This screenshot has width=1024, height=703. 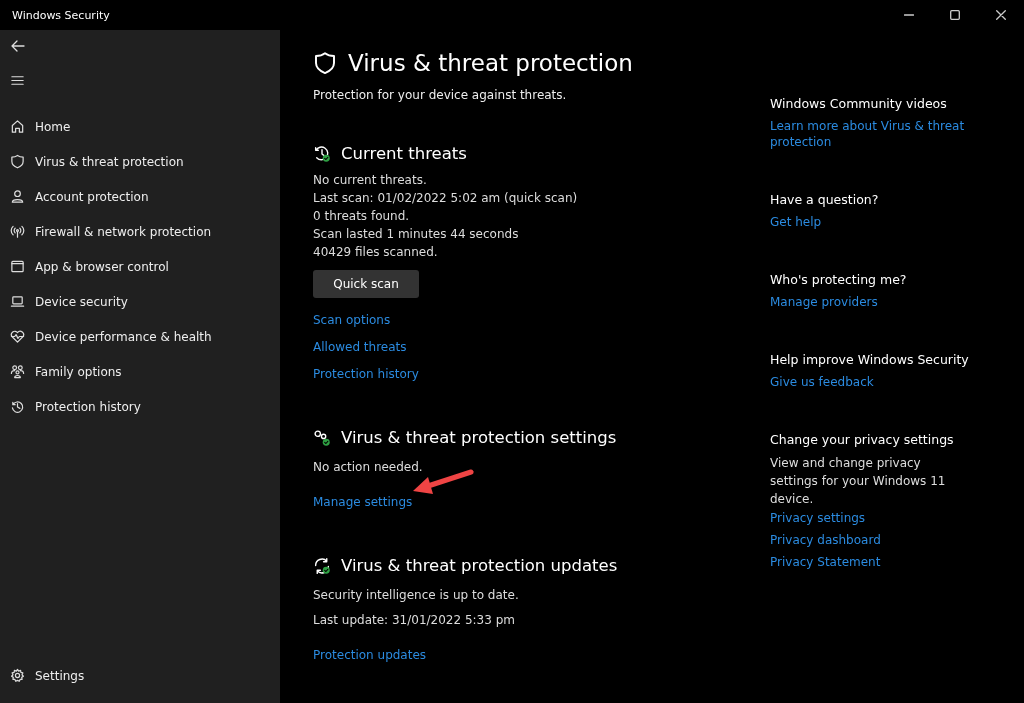 What do you see at coordinates (490, 63) in the screenshot?
I see `page-title: Virus & threat protection` at bounding box center [490, 63].